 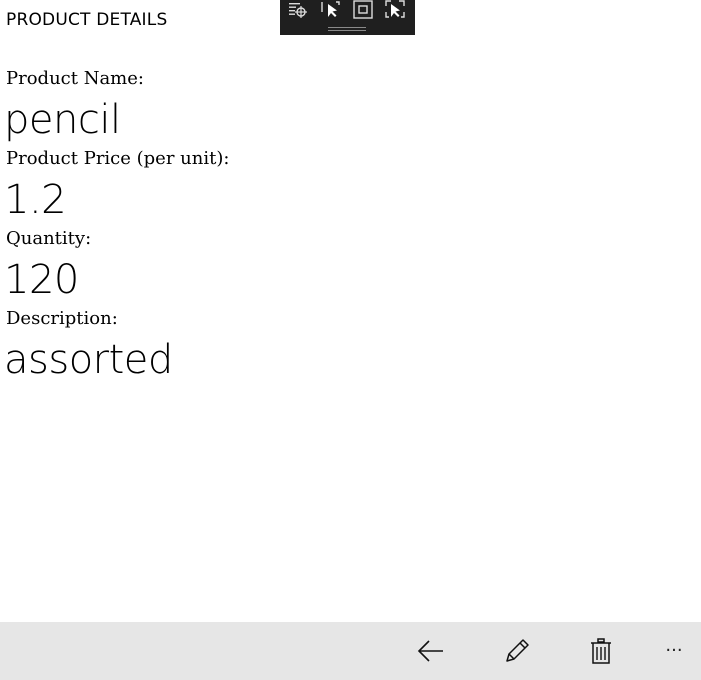 What do you see at coordinates (330, 10) in the screenshot?
I see `select-element-icon` at bounding box center [330, 10].